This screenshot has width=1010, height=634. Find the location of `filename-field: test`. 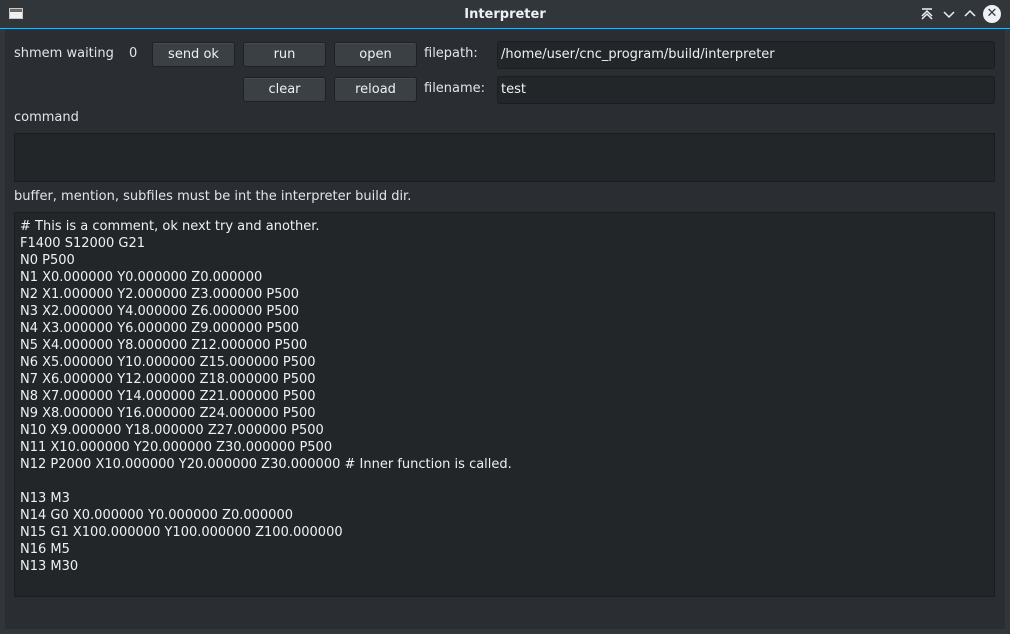

filename-field: test is located at coordinates (746, 90).